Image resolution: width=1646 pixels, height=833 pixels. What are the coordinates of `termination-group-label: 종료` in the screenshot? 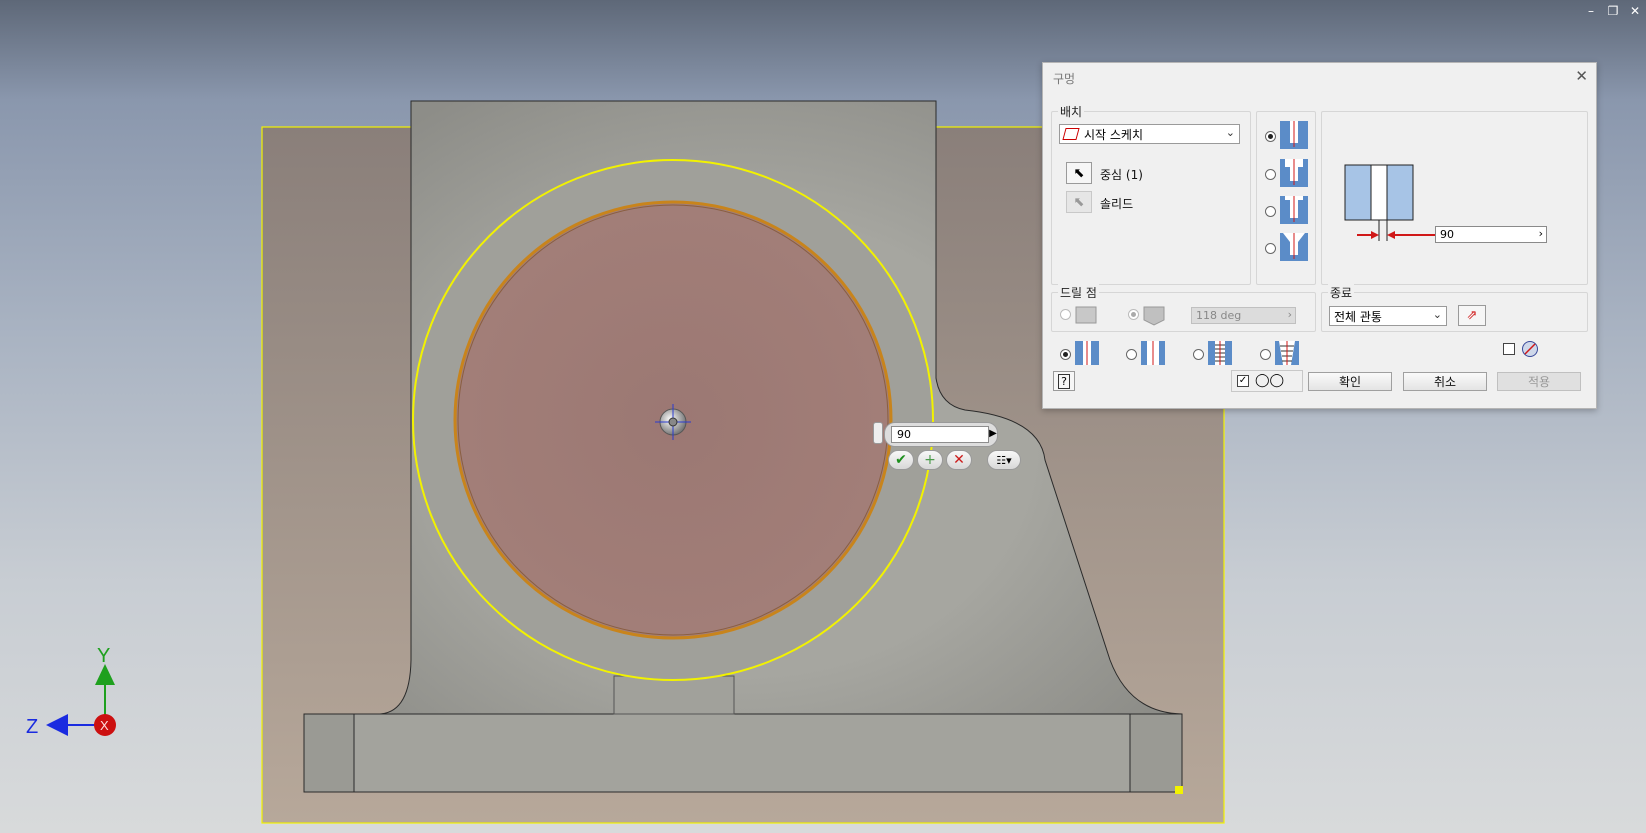 It's located at (1341, 292).